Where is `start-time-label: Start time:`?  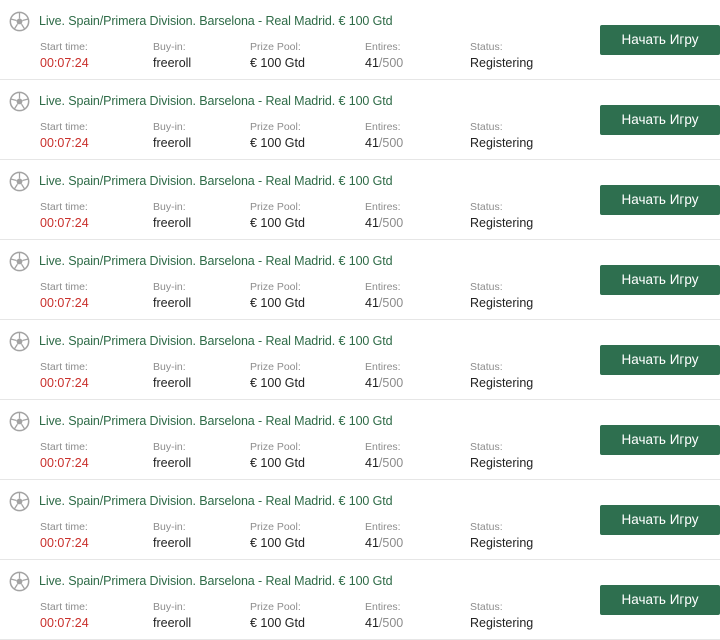 start-time-label: Start time: is located at coordinates (64, 287).